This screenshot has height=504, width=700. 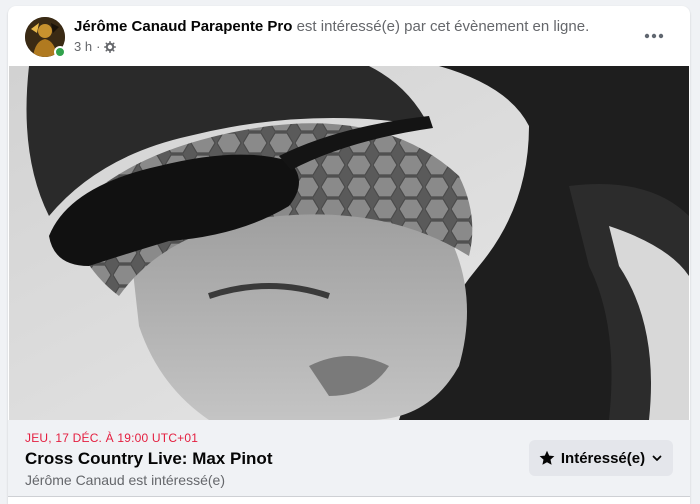 What do you see at coordinates (183, 26) in the screenshot?
I see `author-name-link: Jérôme Canaud Parapente Pro` at bounding box center [183, 26].